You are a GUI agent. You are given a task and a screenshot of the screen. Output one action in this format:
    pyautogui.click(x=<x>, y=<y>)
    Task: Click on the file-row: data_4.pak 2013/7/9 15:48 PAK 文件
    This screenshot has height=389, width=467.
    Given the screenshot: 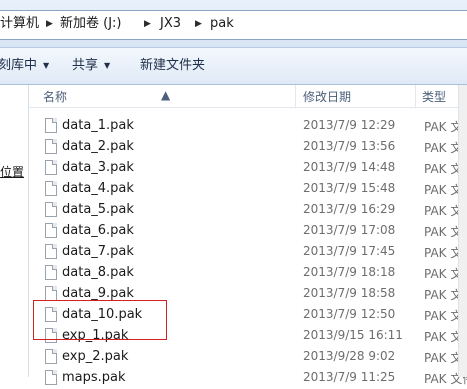 What is the action you would take?
    pyautogui.click(x=248, y=189)
    